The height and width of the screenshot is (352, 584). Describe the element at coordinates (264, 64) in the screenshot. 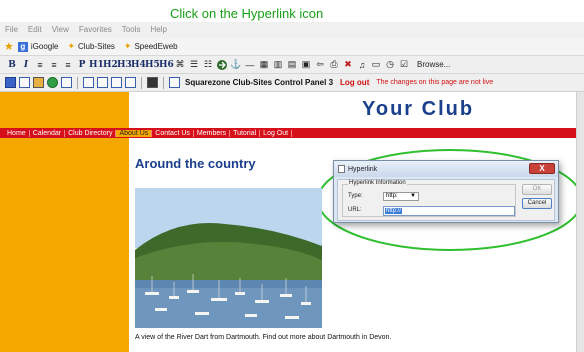

I see `image-icon: ▦` at that location.